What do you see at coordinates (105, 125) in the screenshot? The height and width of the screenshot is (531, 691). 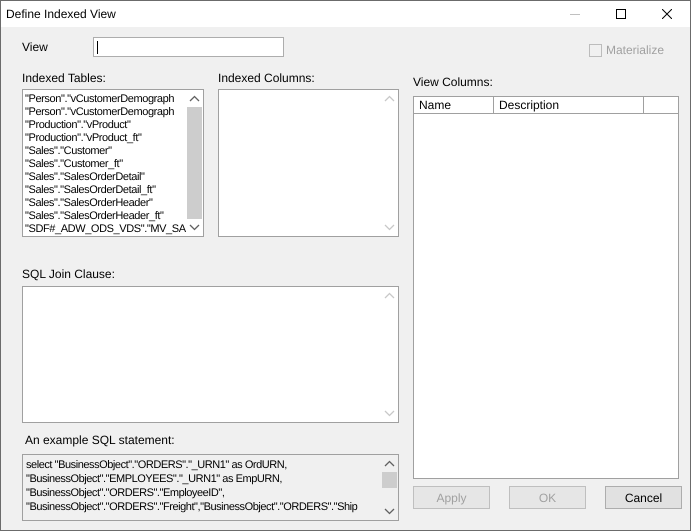 I see `table-list-item: "Production"."vProduct"` at bounding box center [105, 125].